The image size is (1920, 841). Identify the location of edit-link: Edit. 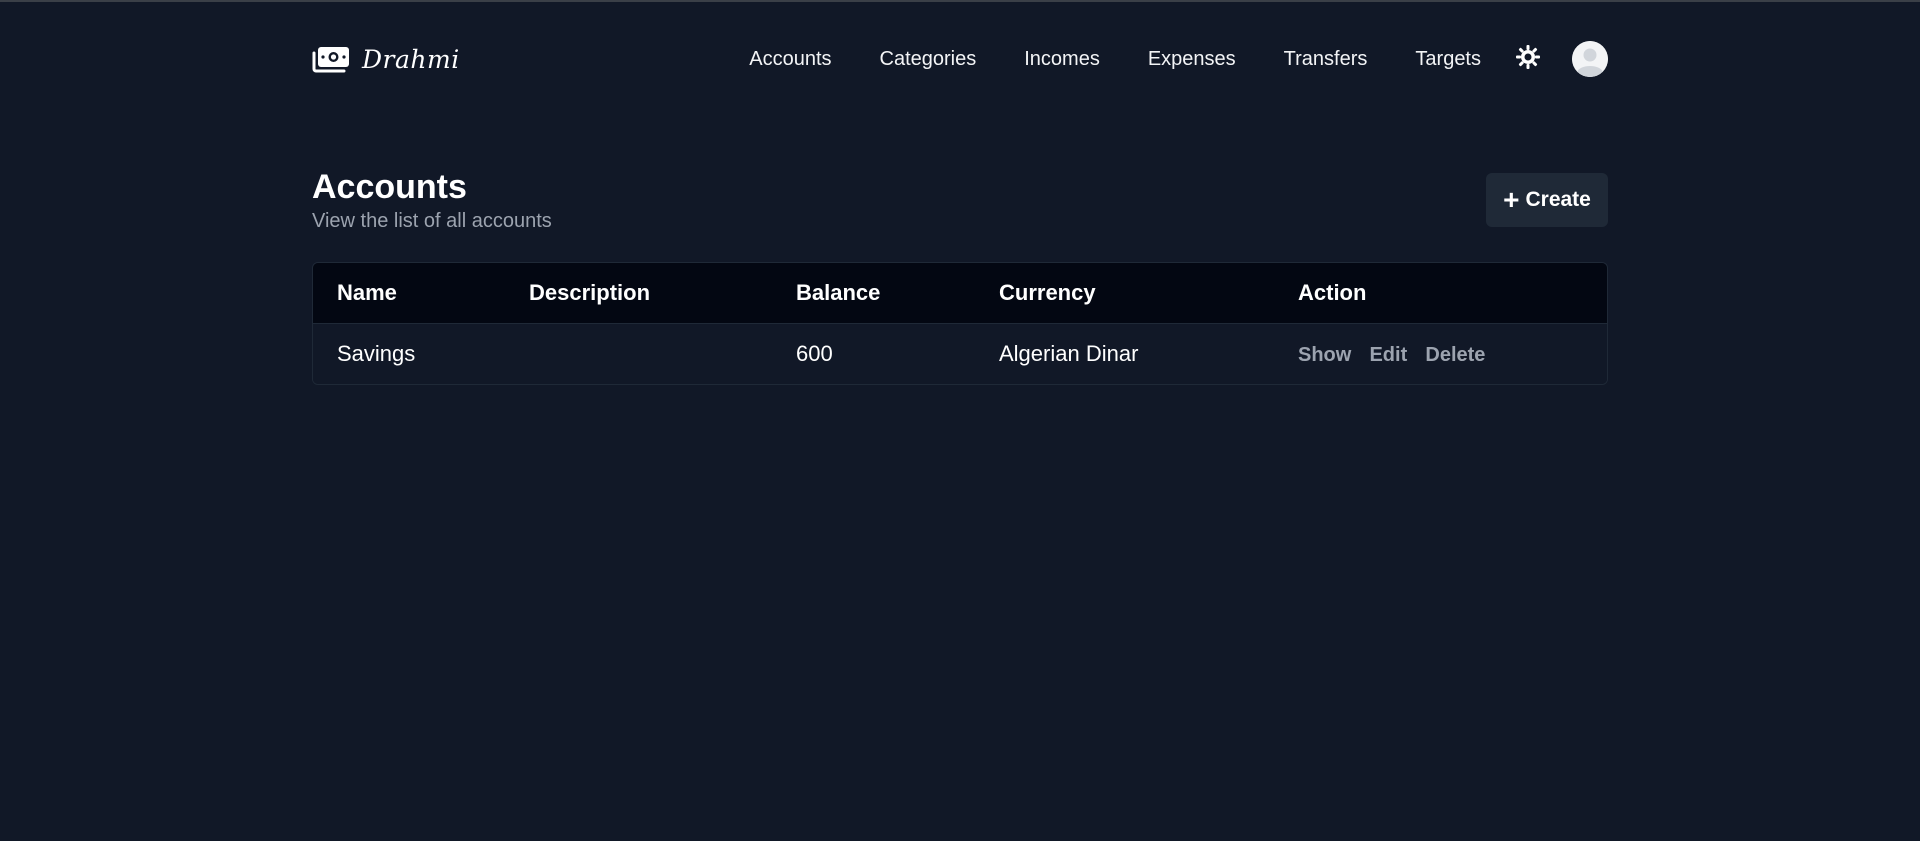
(1388, 355).